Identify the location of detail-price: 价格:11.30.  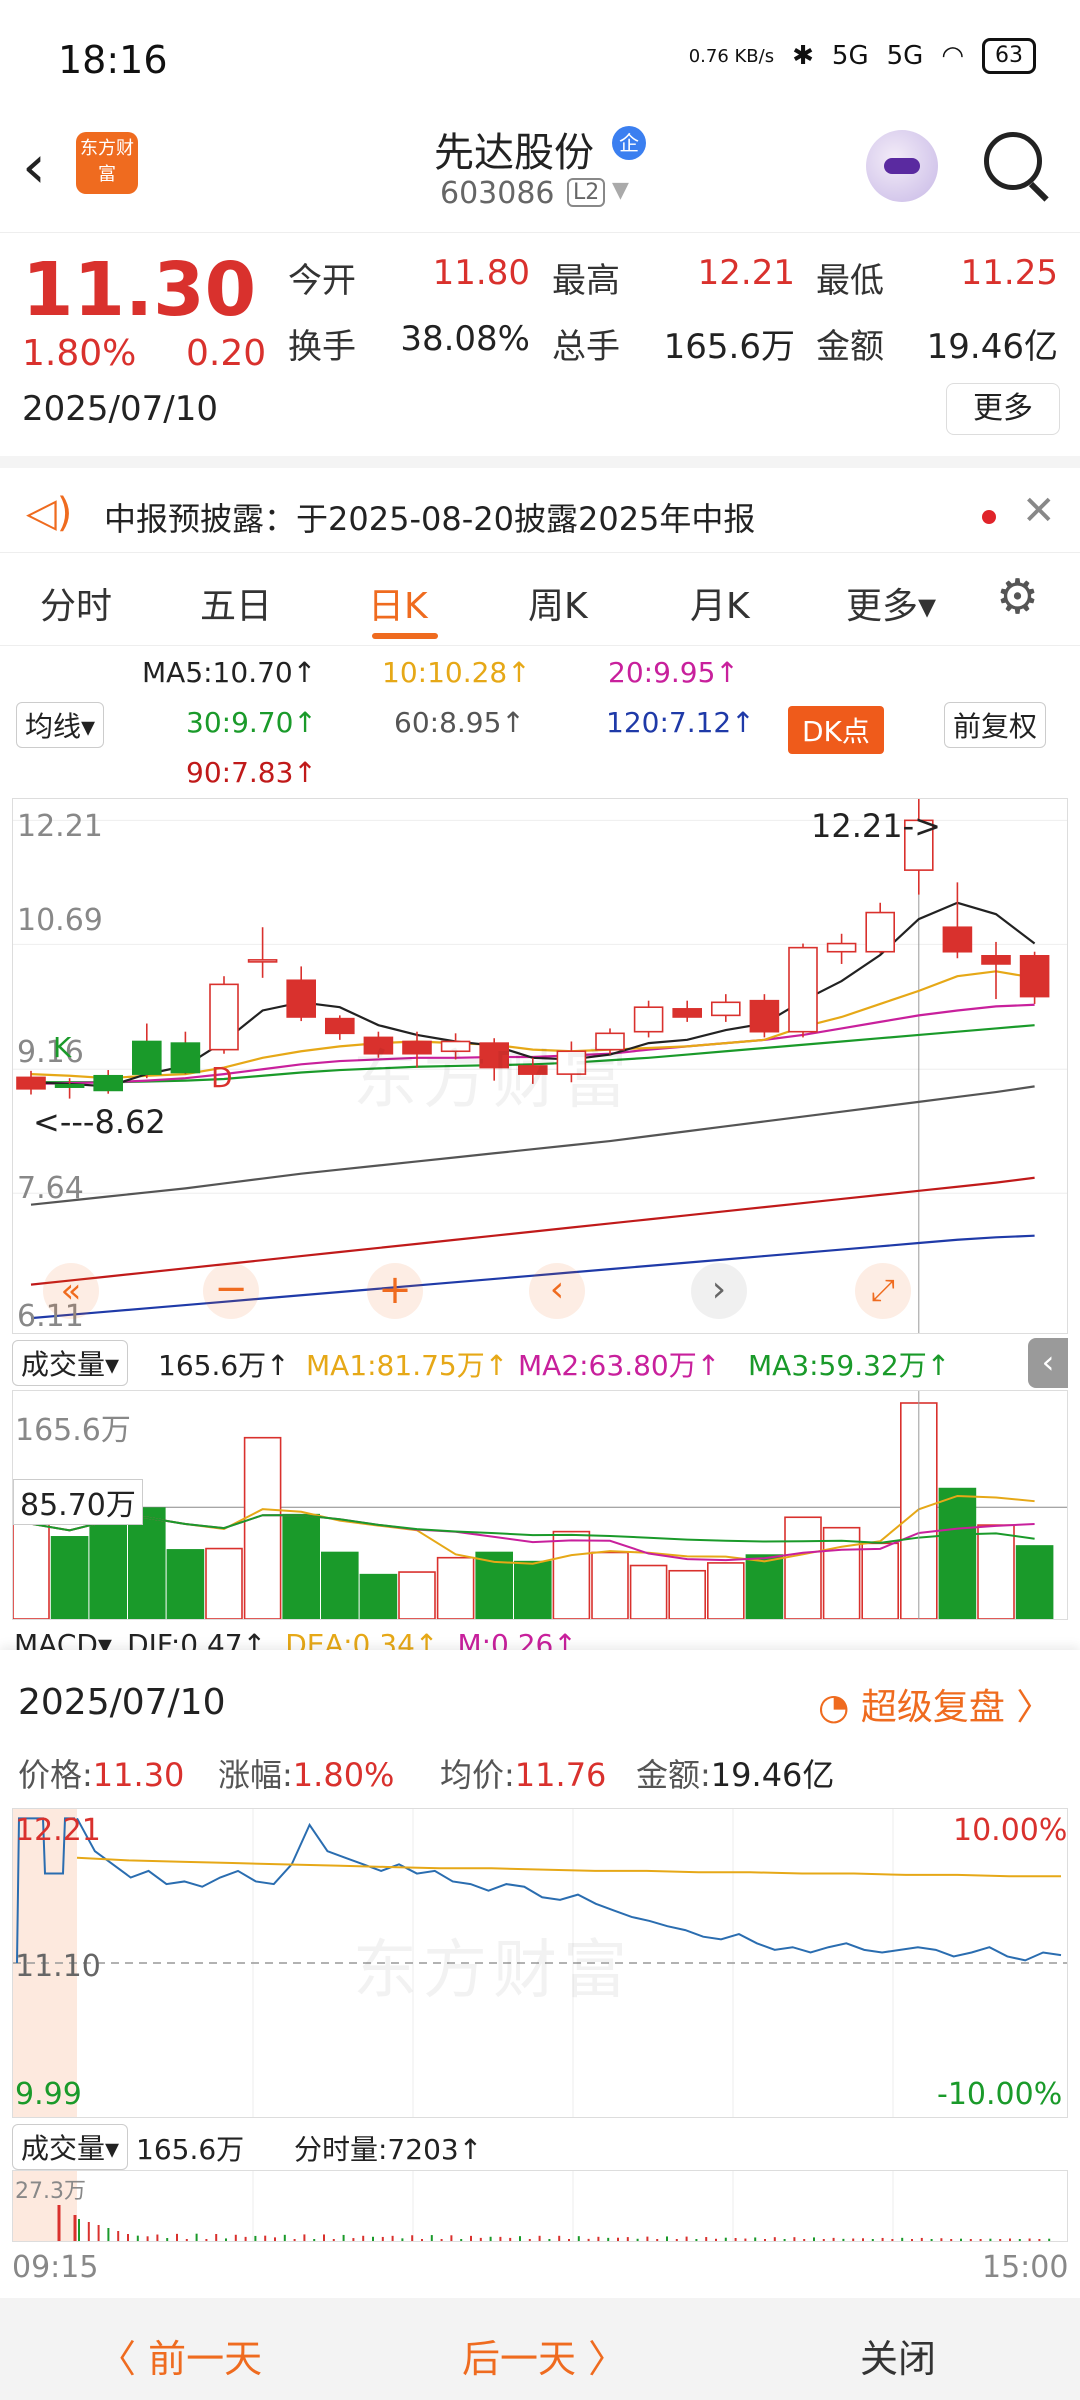
(101, 1775).